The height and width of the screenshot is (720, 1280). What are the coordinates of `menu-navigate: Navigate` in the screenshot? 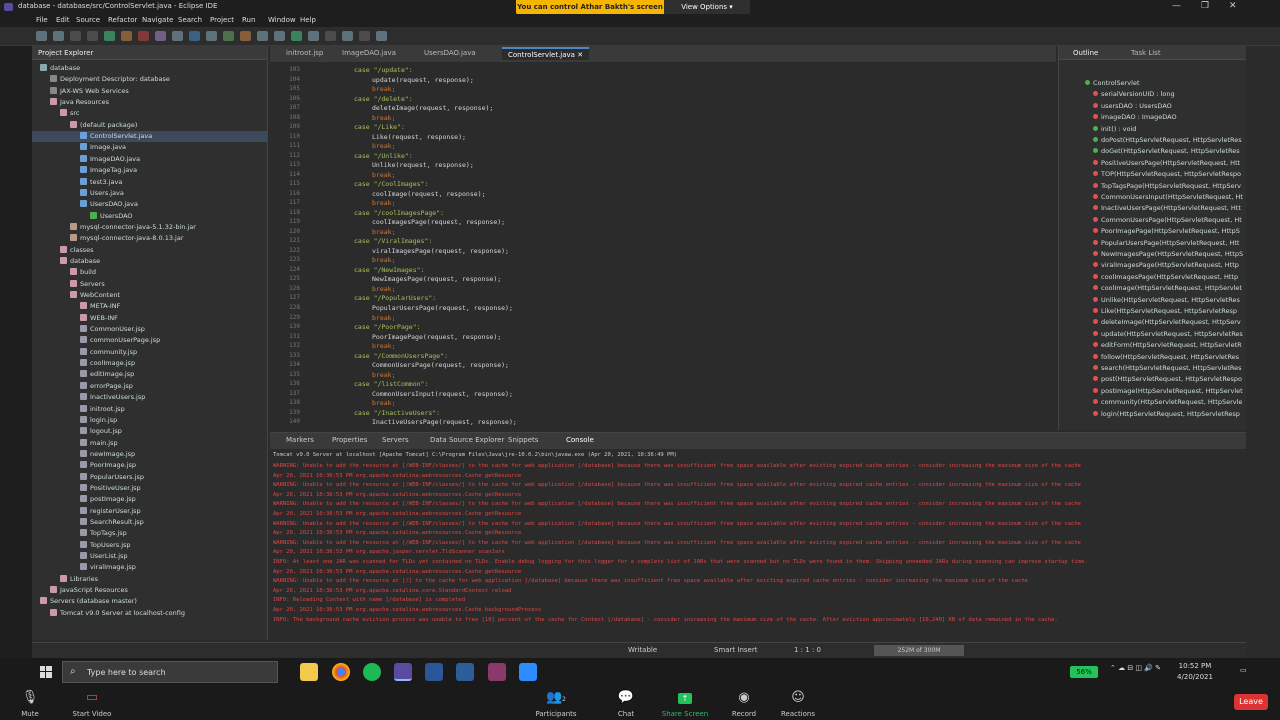 It's located at (157, 20).